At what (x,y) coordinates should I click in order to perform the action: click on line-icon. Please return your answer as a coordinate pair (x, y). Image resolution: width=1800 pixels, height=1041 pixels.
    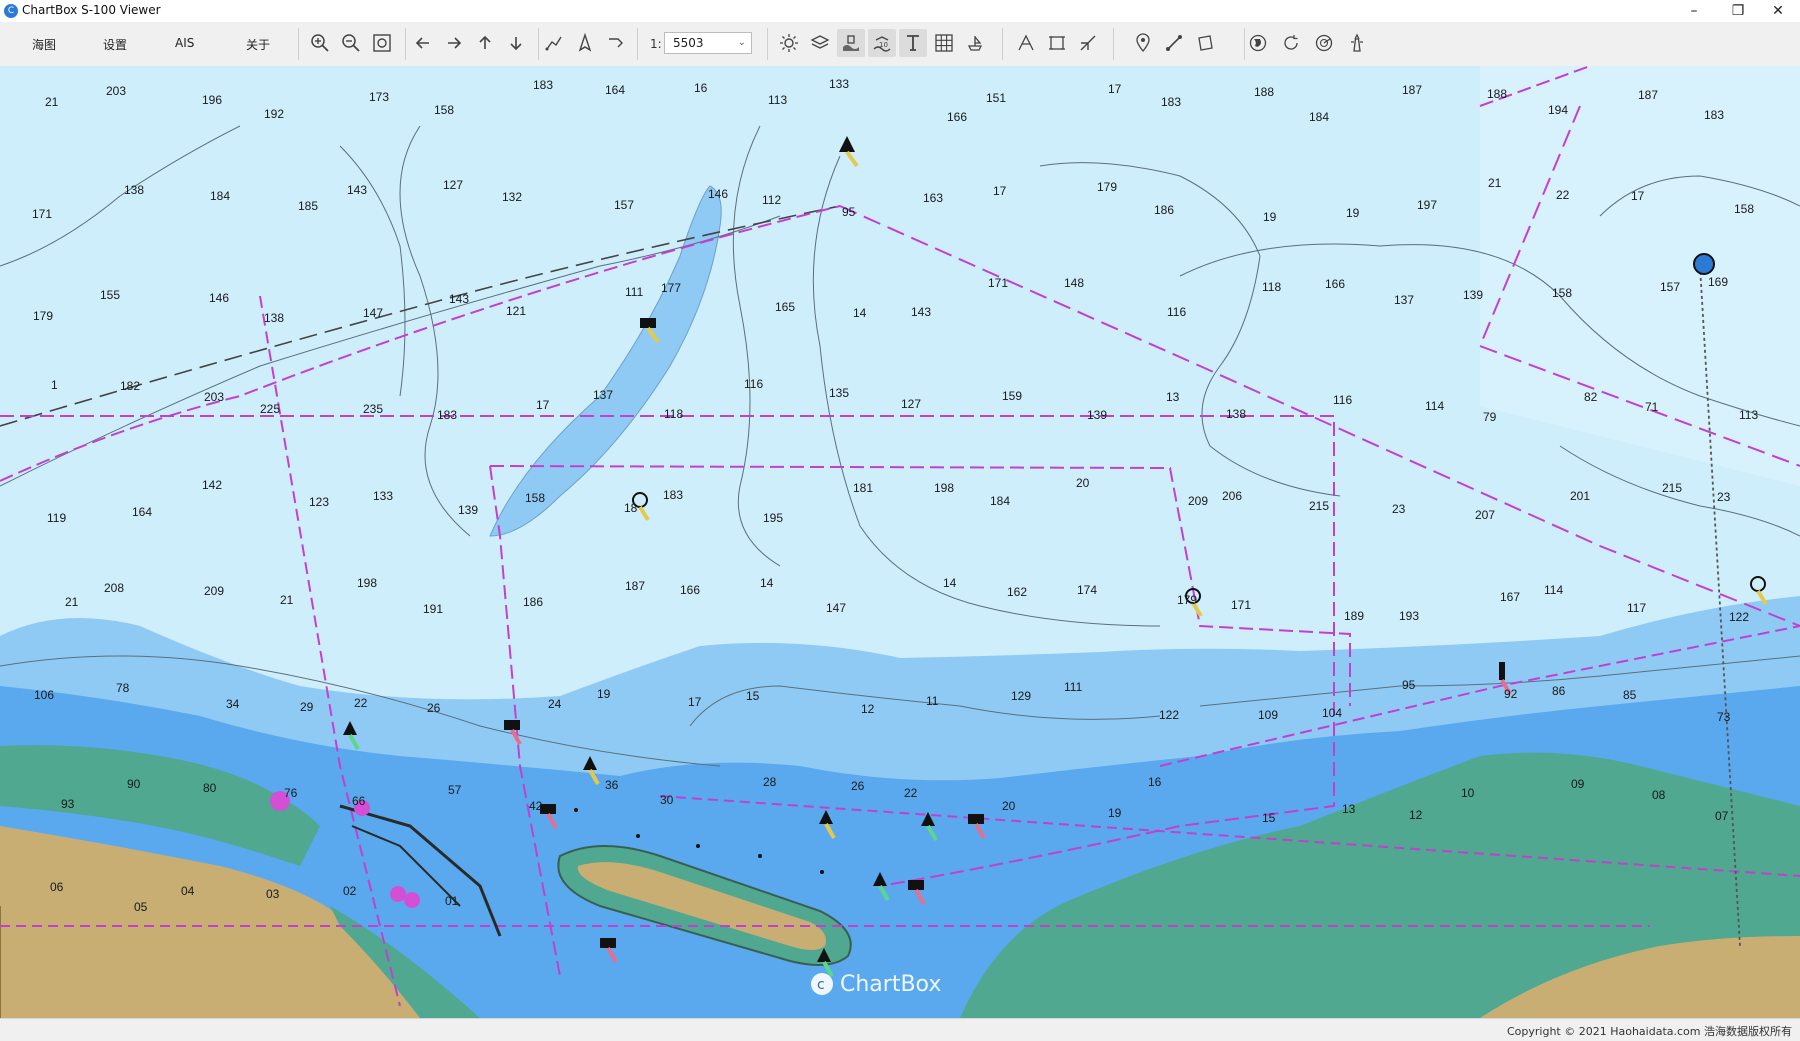
    Looking at the image, I should click on (1174, 43).